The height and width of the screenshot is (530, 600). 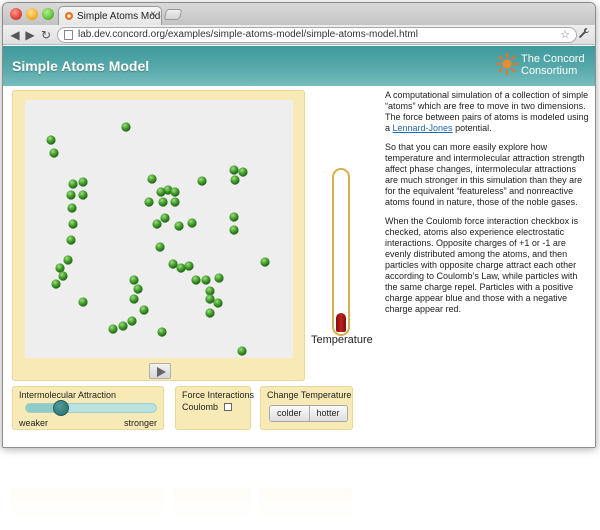 I want to click on slider-min-label: weaker, so click(x=34, y=423).